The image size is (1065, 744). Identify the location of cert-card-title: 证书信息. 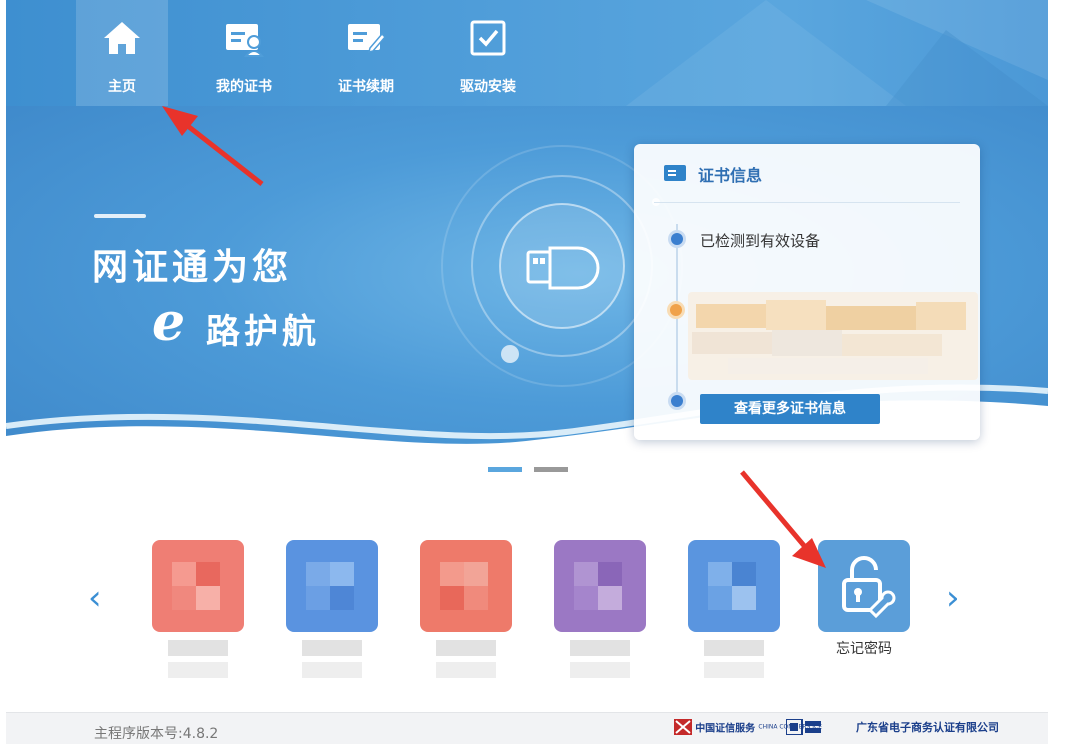
(730, 175).